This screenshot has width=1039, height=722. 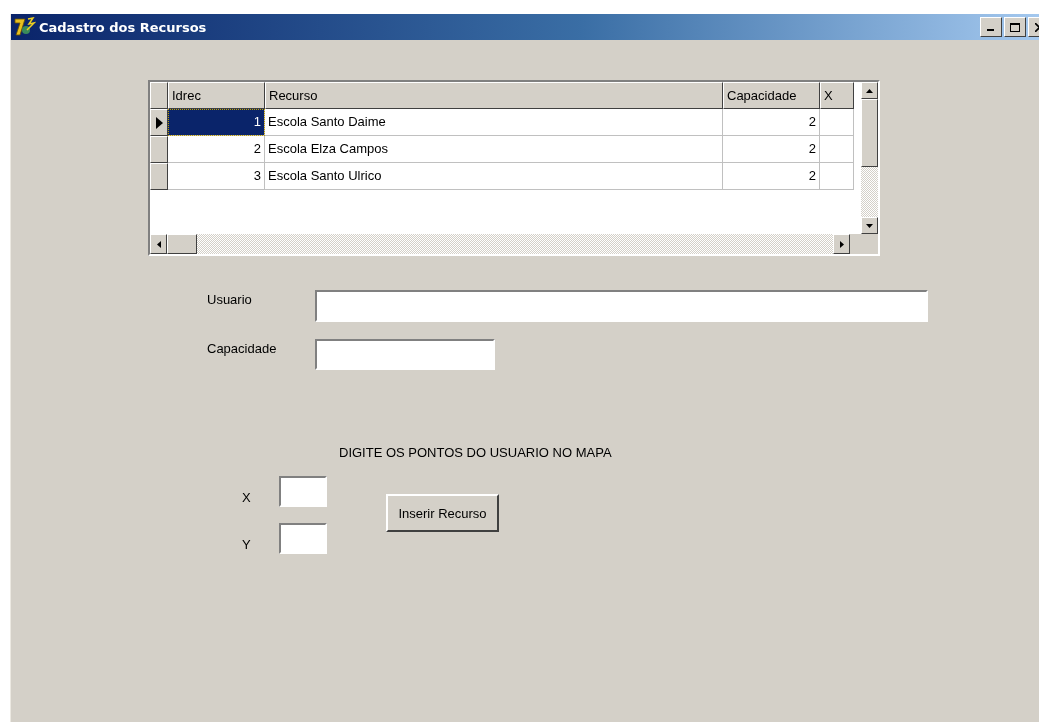 I want to click on table-cell: 3, so click(x=216, y=176).